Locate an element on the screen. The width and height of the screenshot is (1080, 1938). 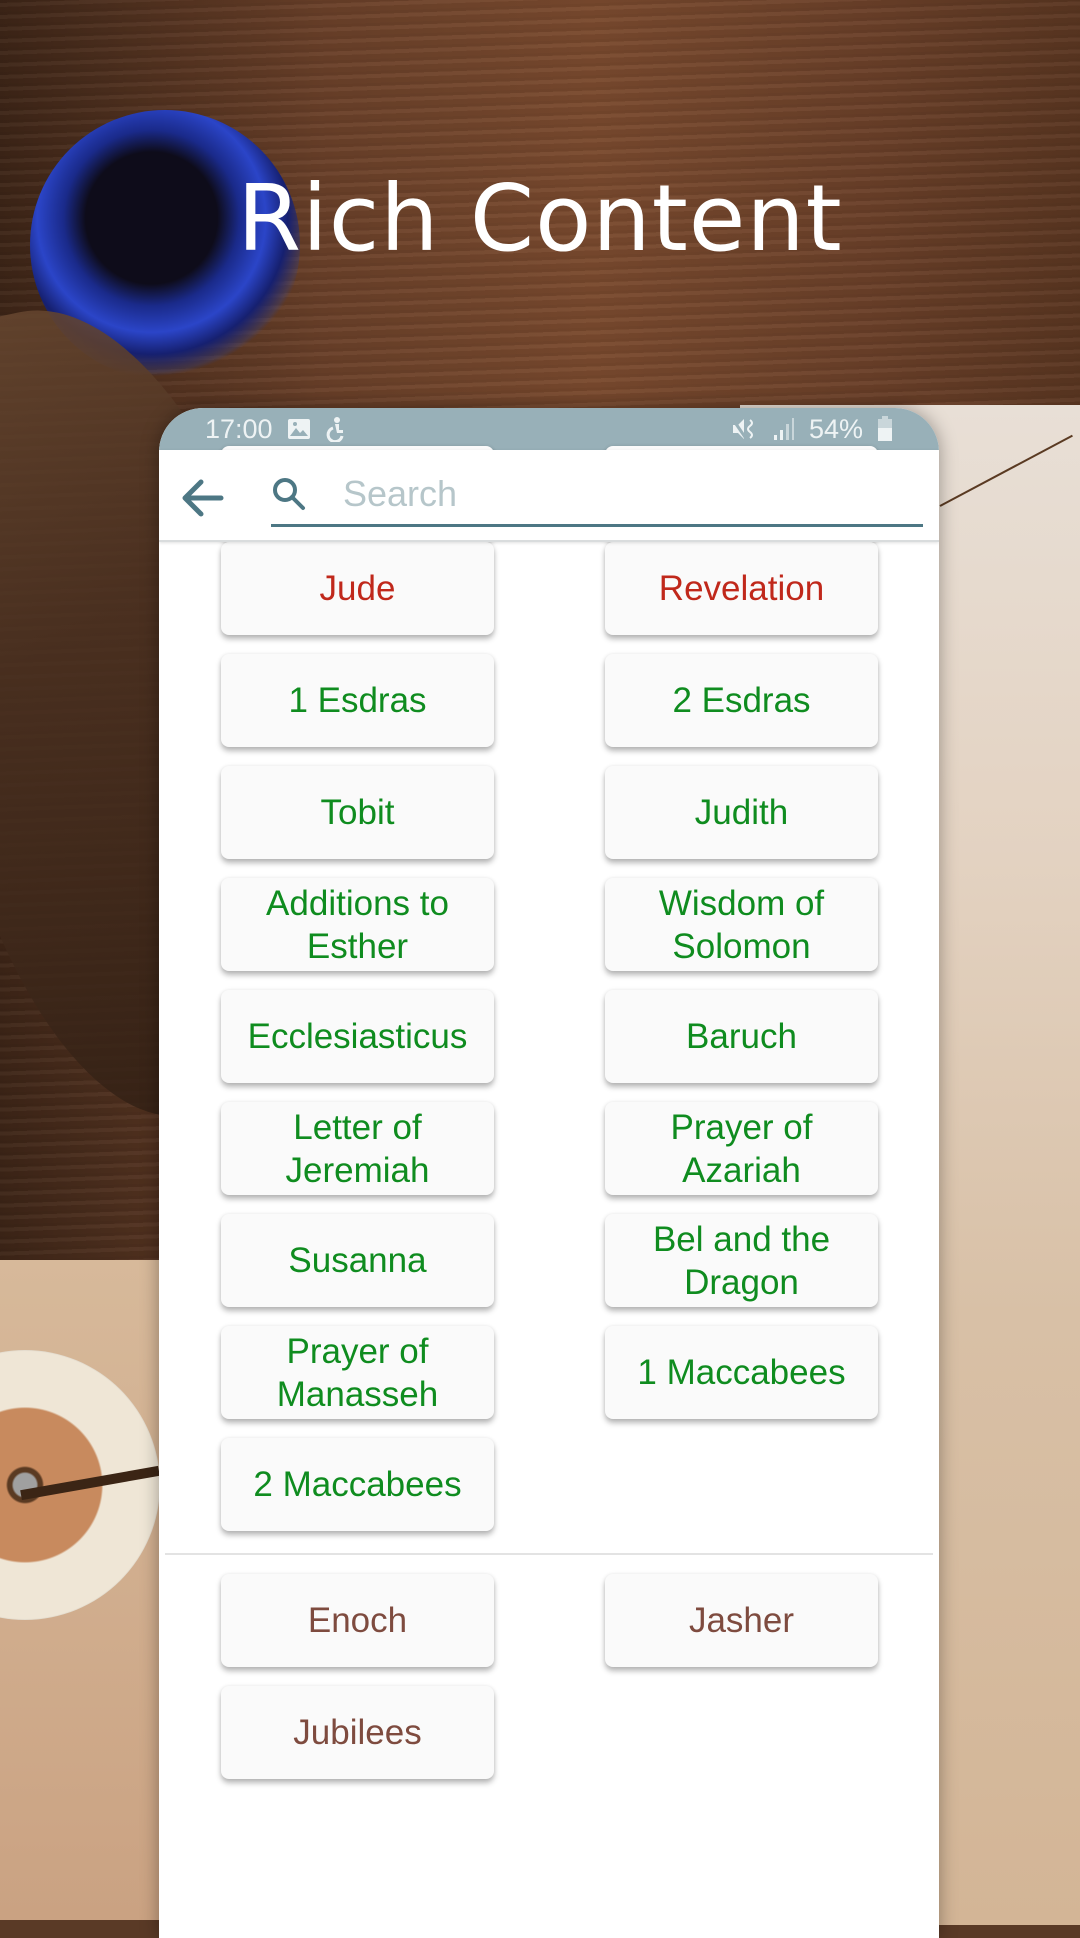
book-button-jubilees: Jubilees is located at coordinates (357, 1732).